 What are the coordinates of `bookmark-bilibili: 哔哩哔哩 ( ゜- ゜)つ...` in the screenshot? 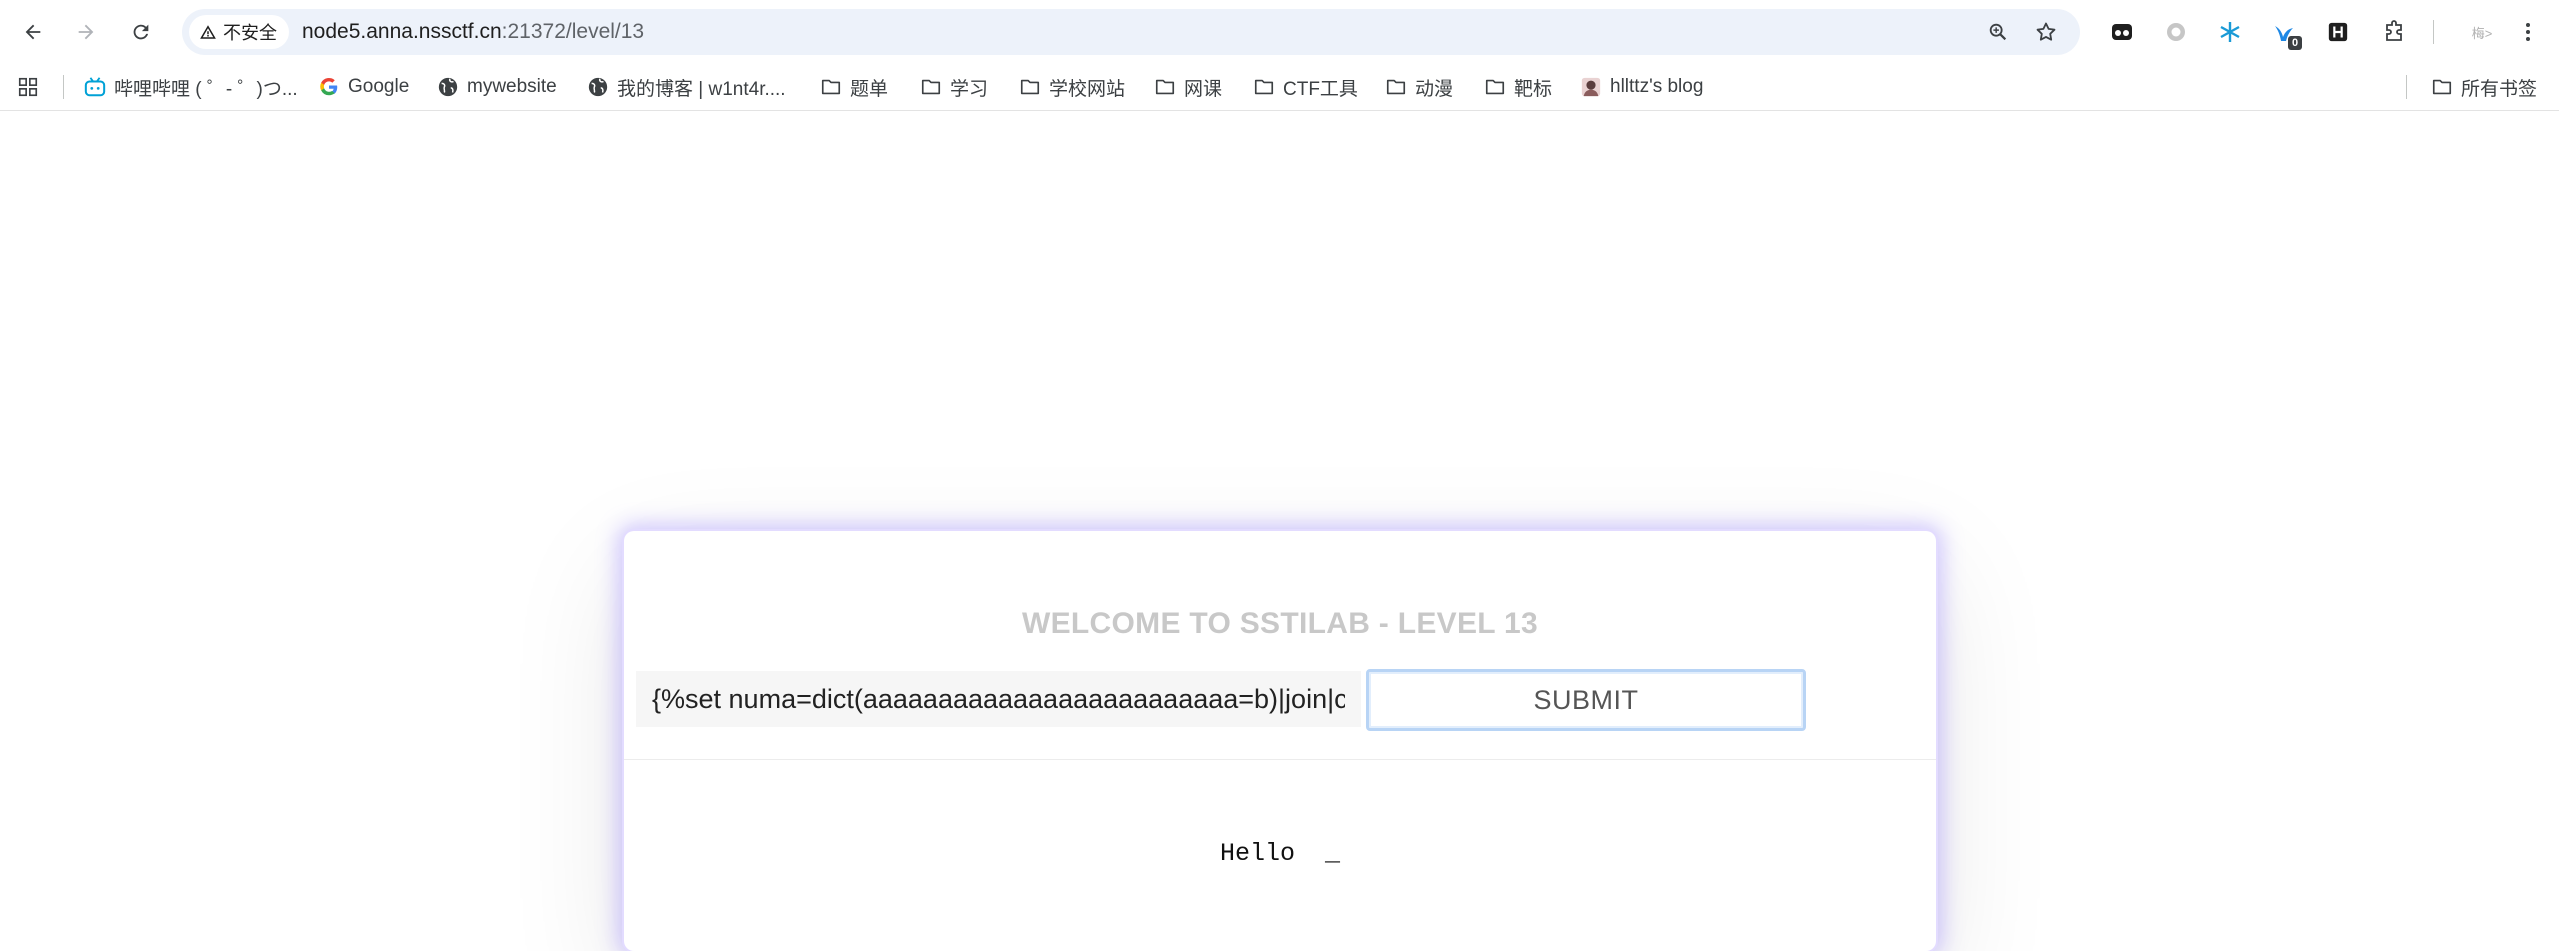 It's located at (191, 87).